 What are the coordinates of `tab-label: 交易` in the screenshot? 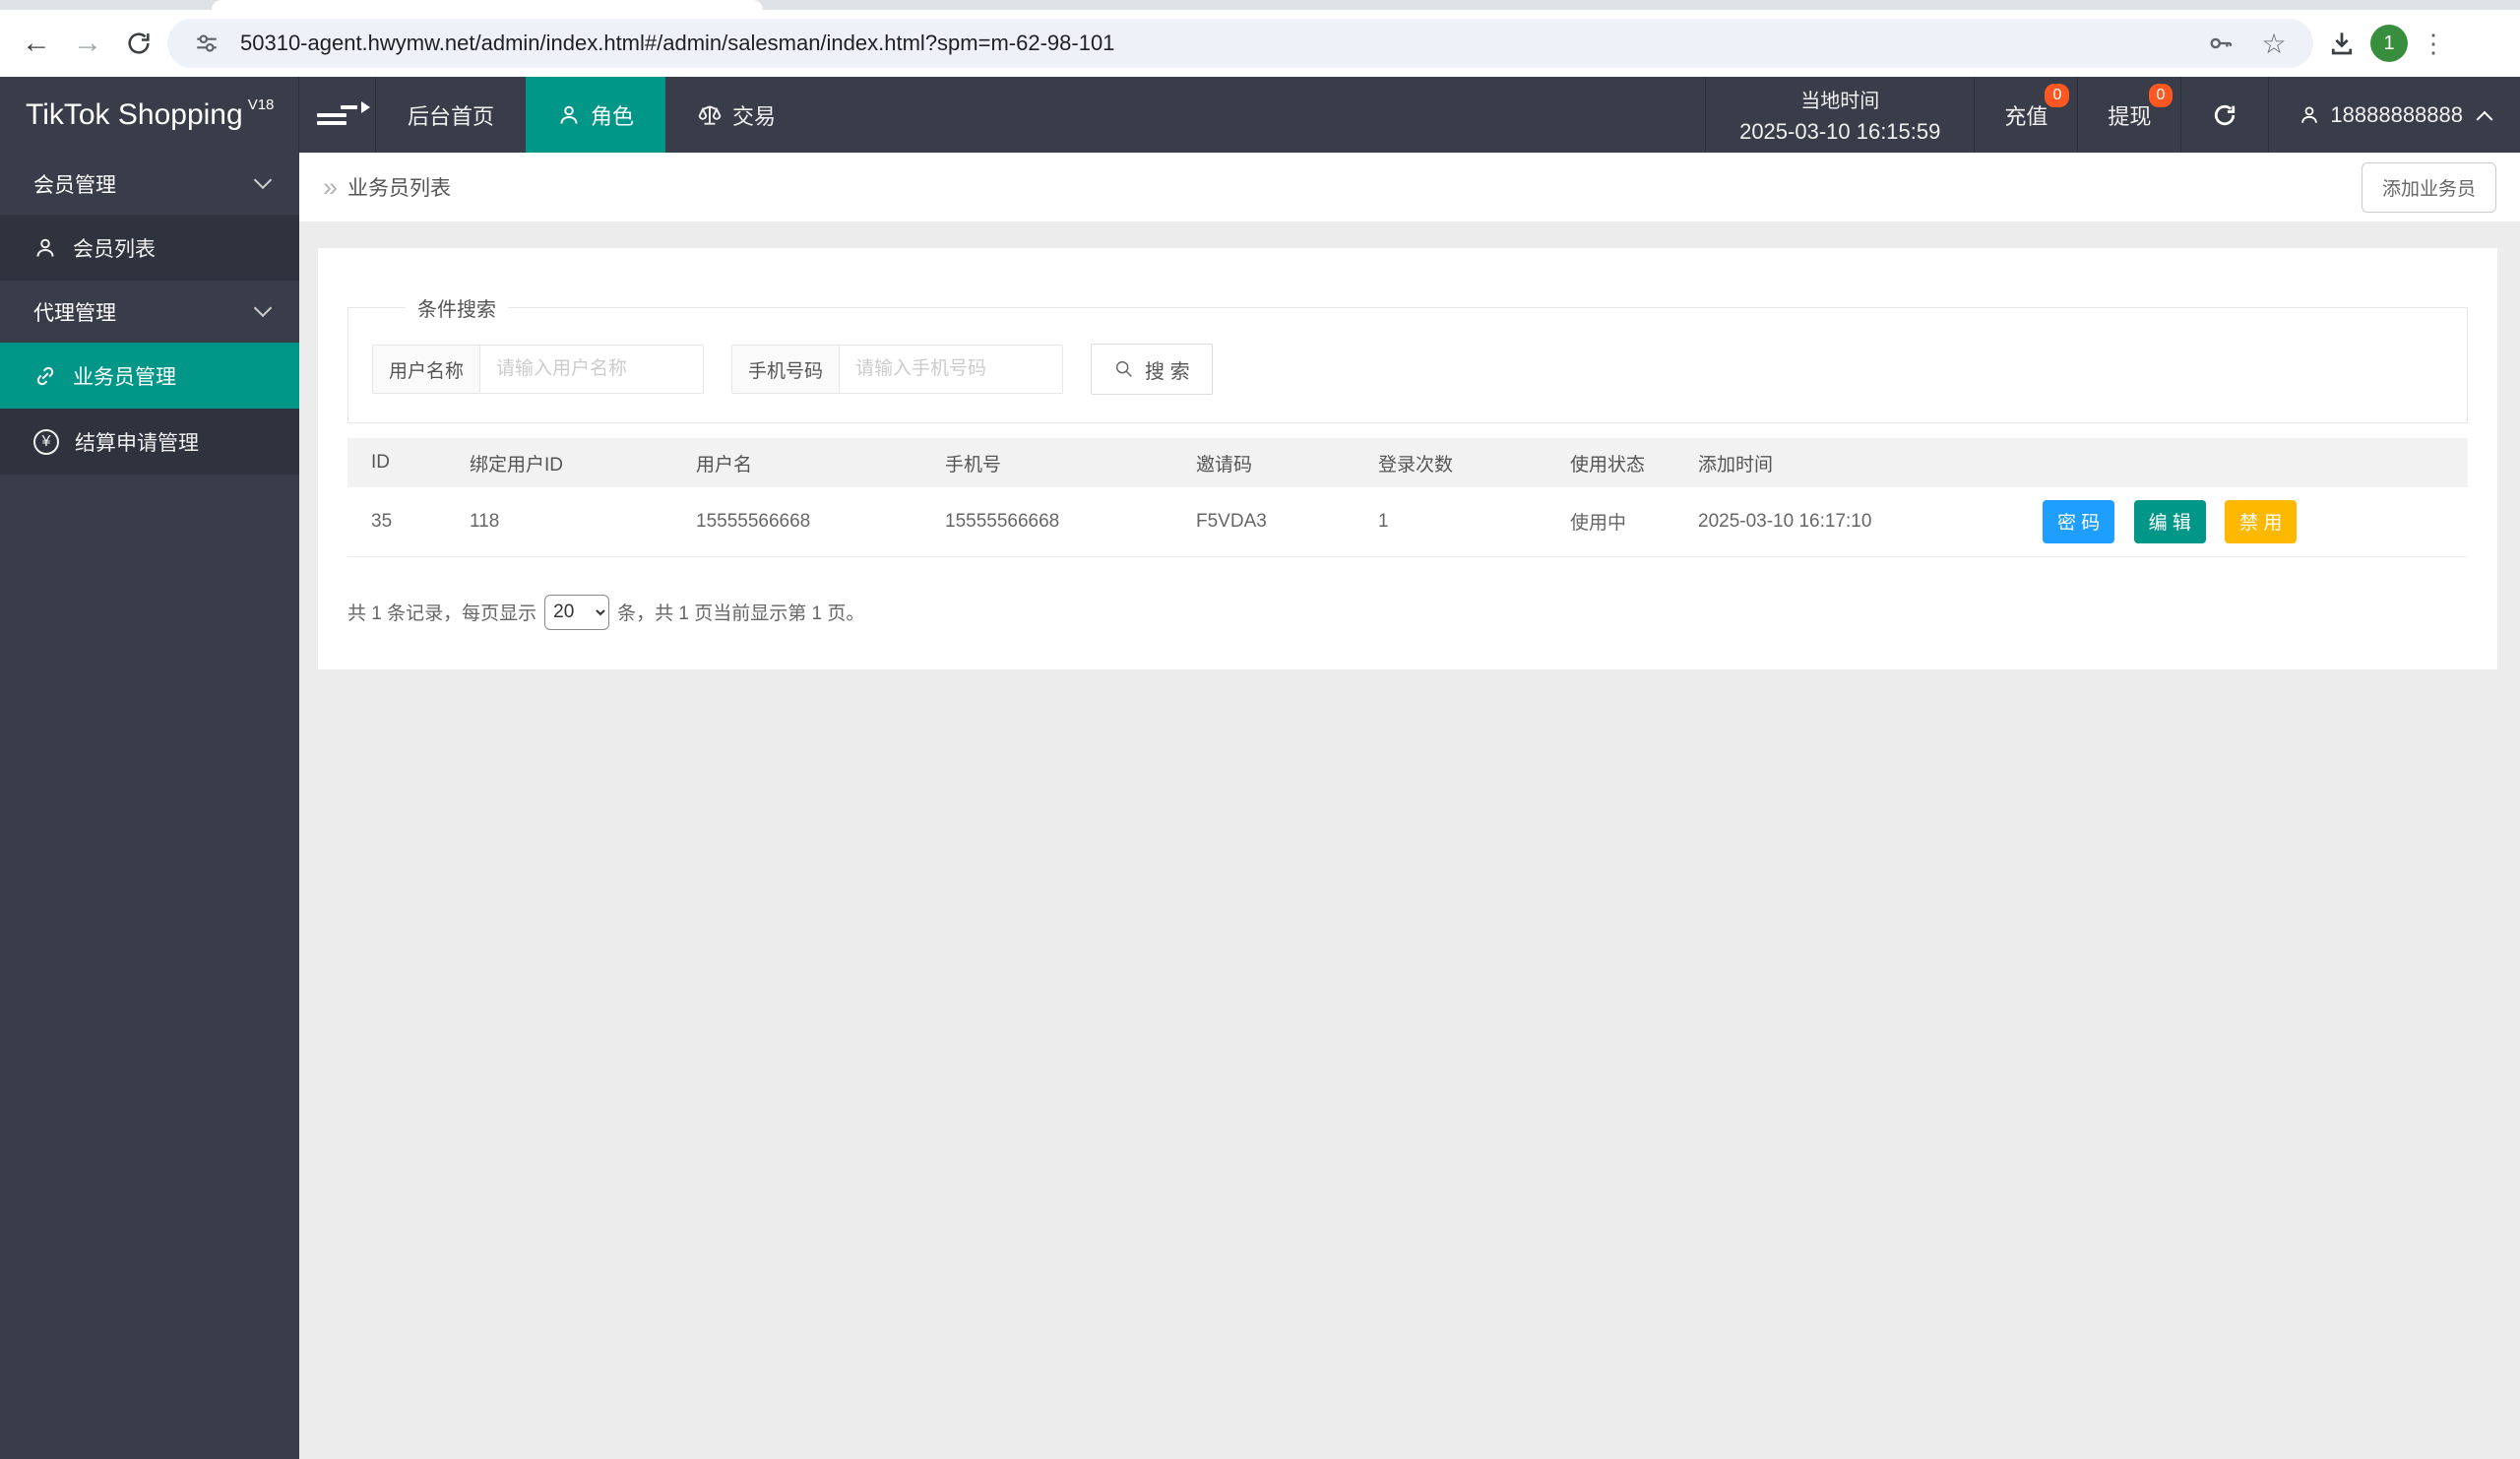 It's located at (754, 116).